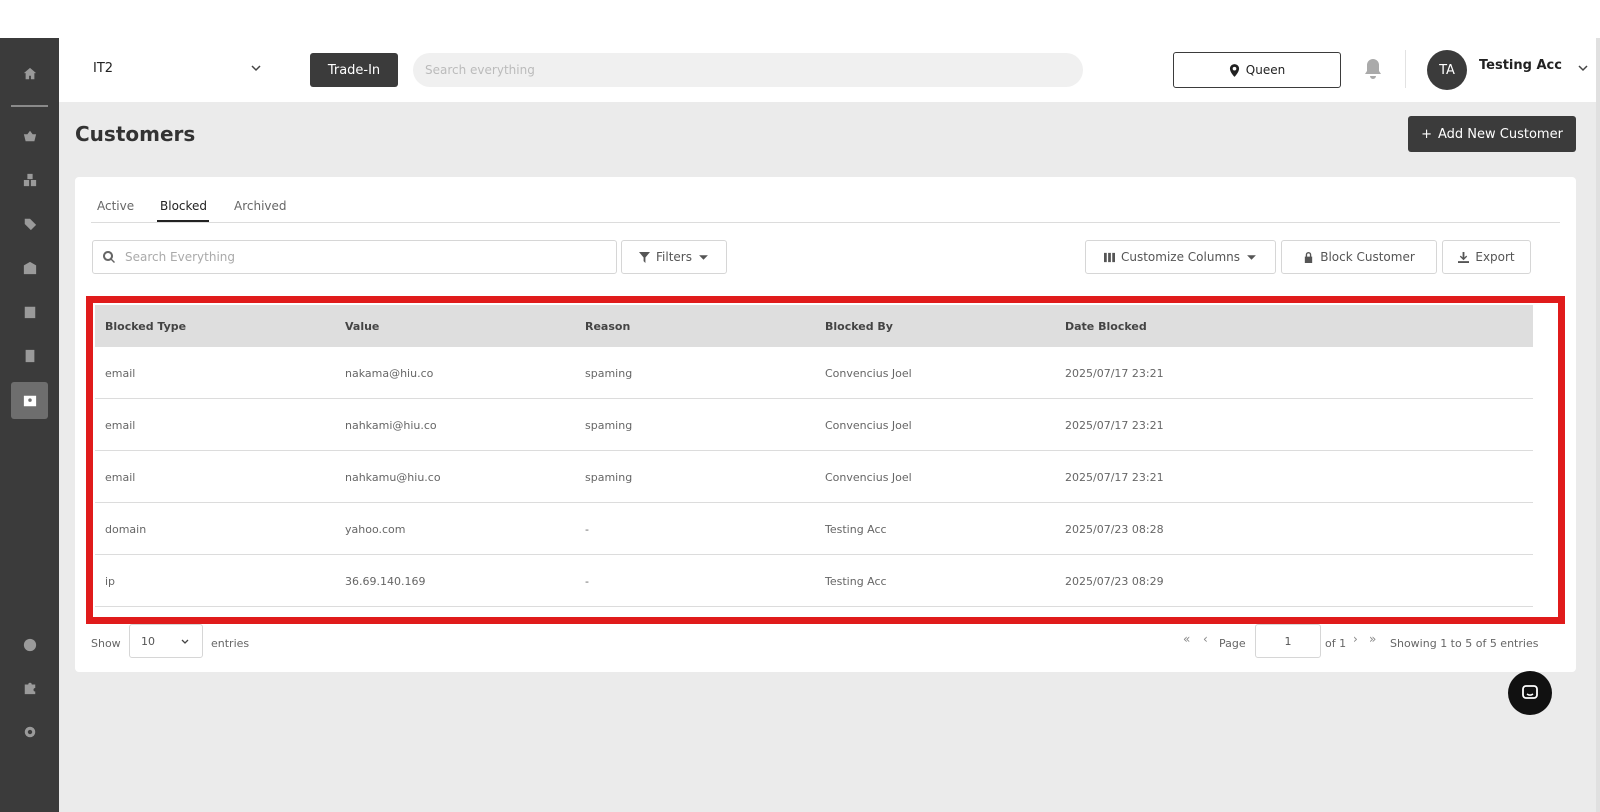  Describe the element at coordinates (29, 135) in the screenshot. I see `sidebar-basket-icon` at that location.